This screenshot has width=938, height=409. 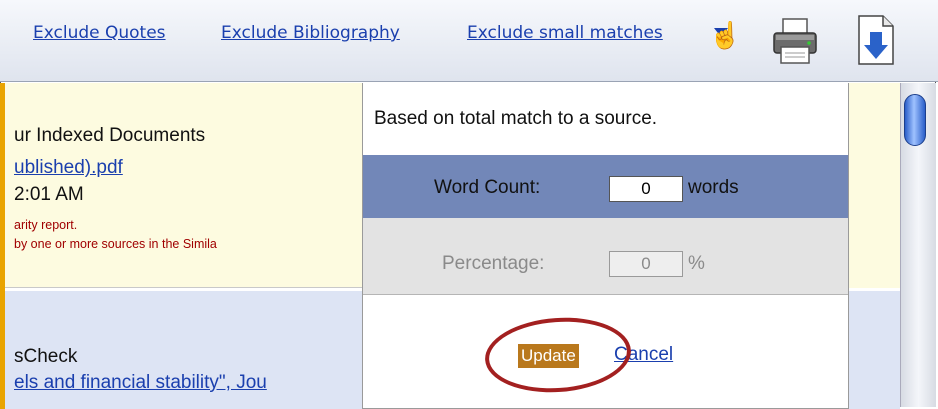 What do you see at coordinates (310, 33) in the screenshot?
I see `exclude-bibliography-link: Exclude Bibliography` at bounding box center [310, 33].